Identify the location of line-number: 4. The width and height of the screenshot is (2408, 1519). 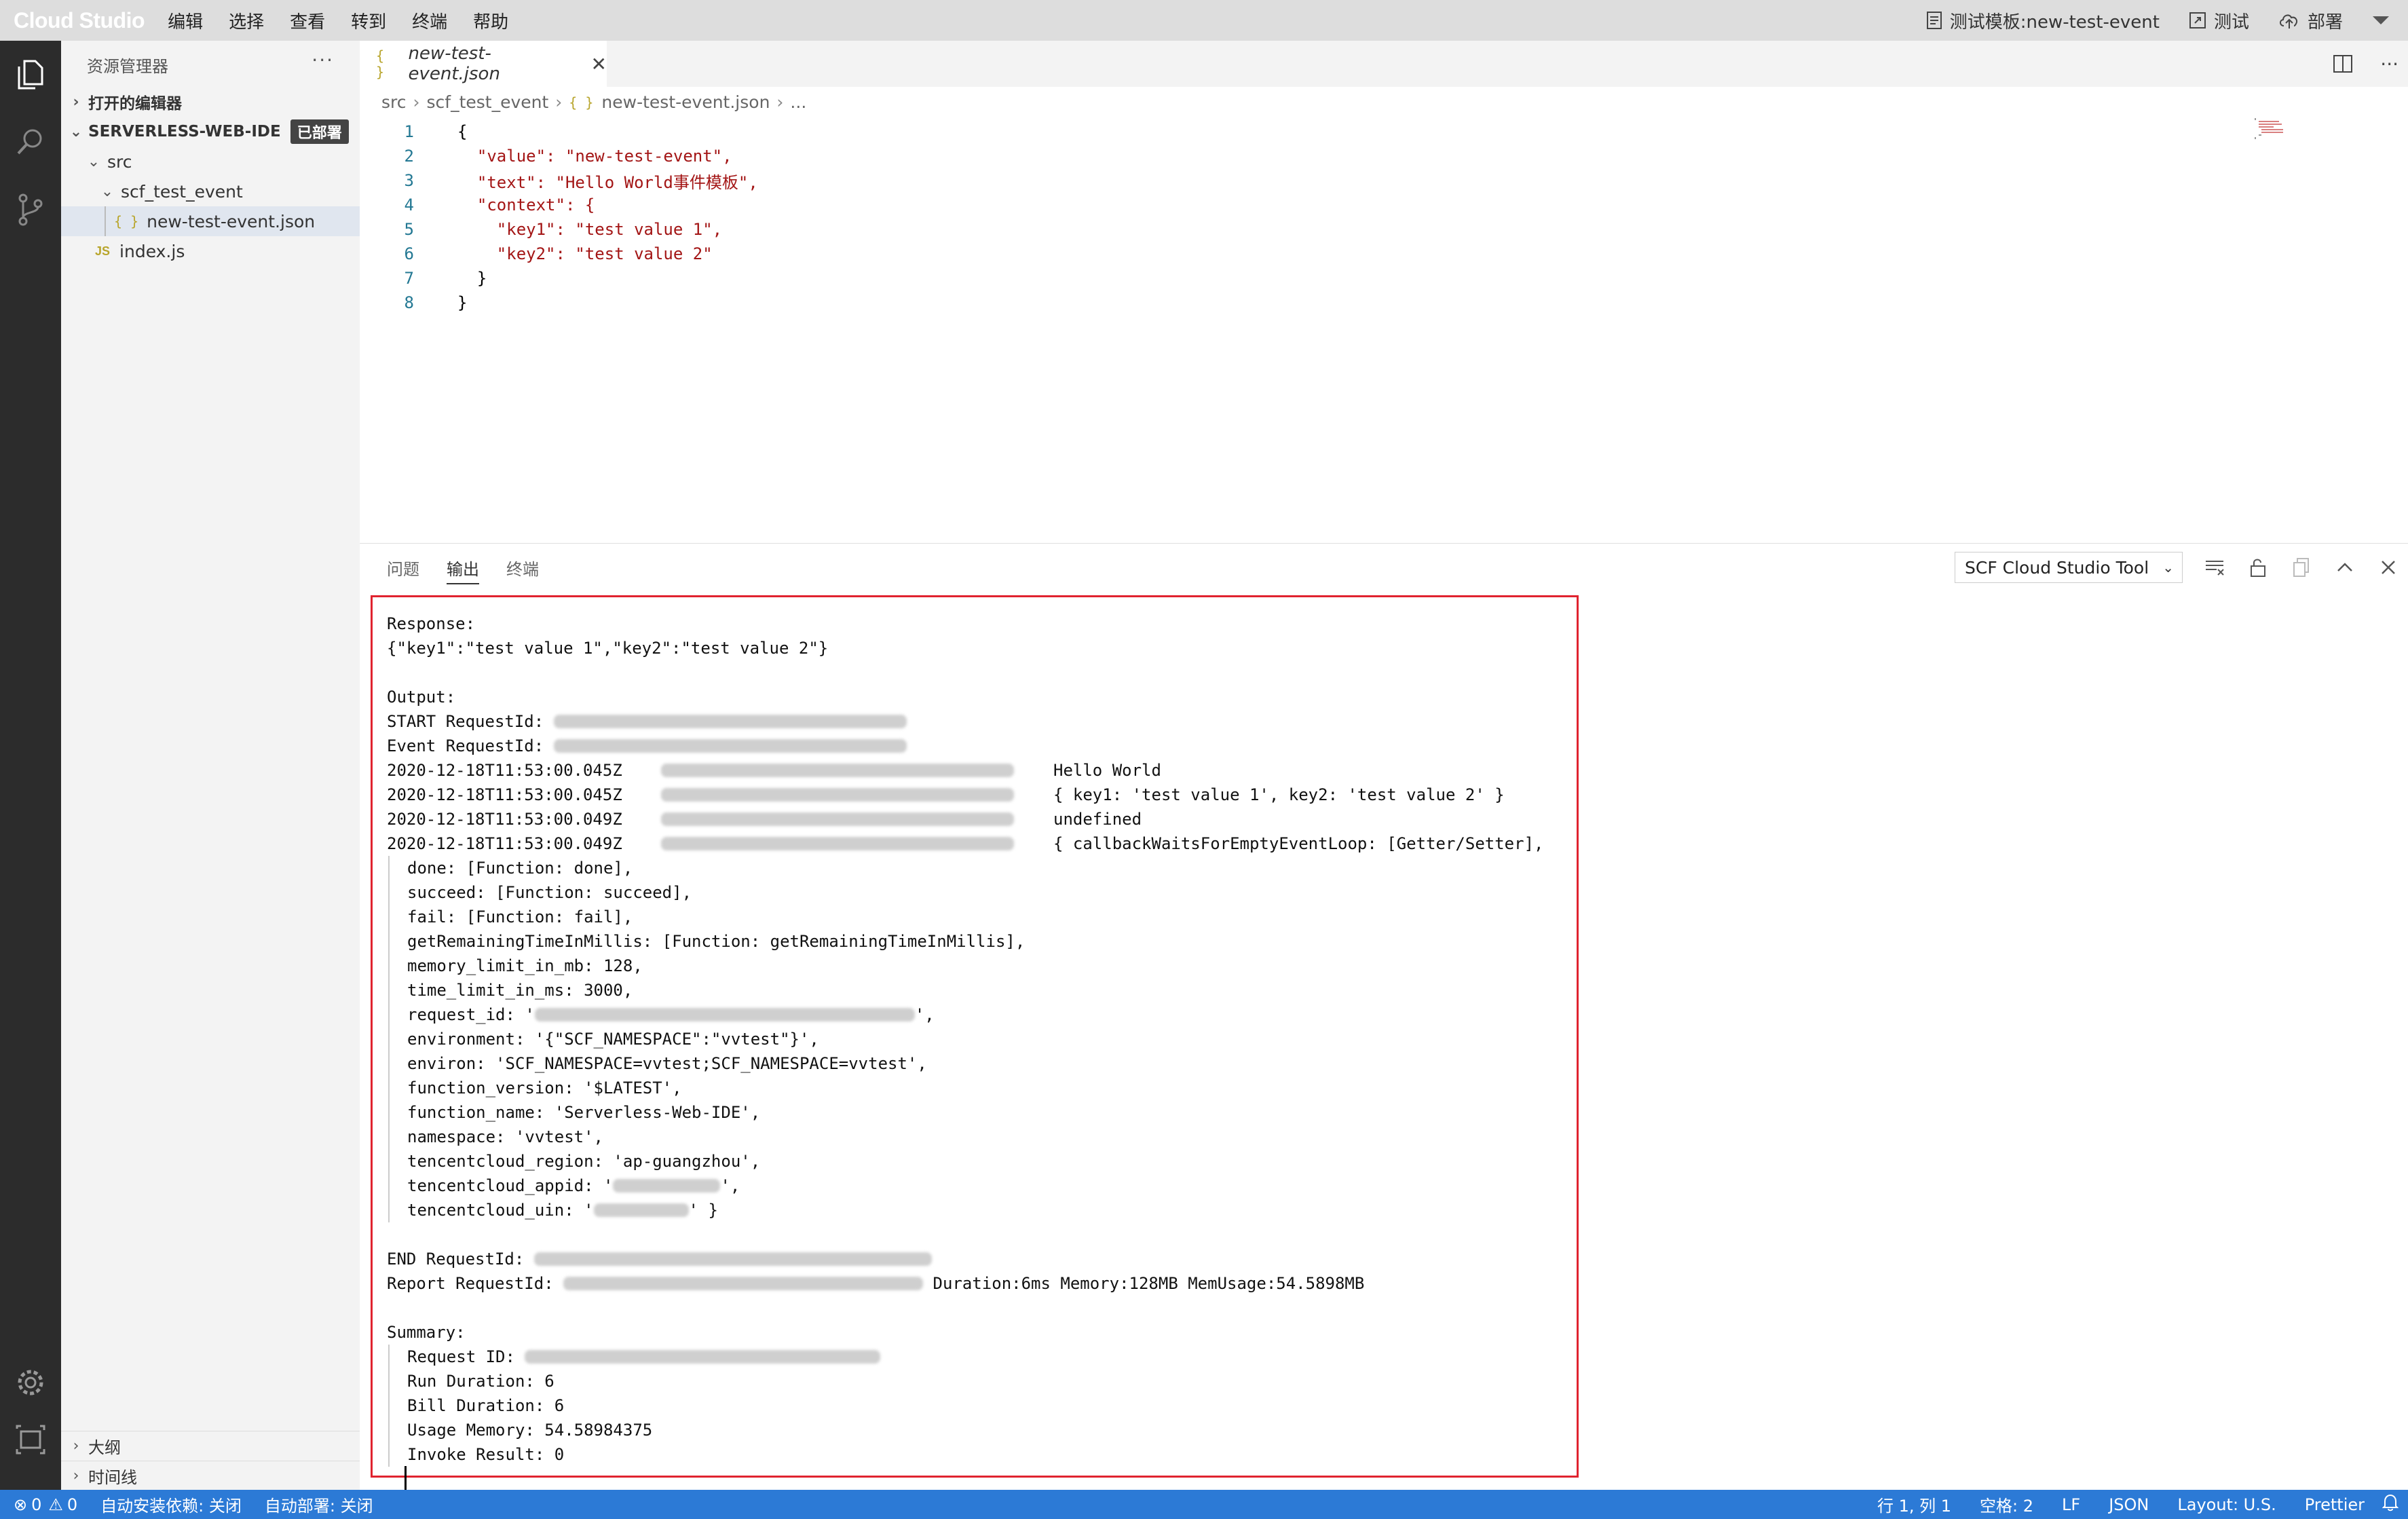
(409, 204).